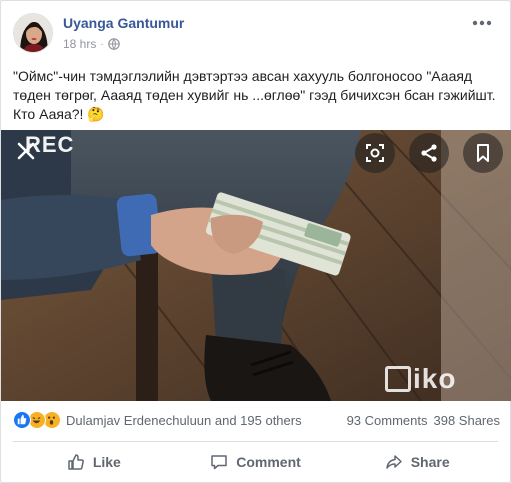 This screenshot has height=483, width=511. What do you see at coordinates (33, 33) in the screenshot?
I see `avatar` at bounding box center [33, 33].